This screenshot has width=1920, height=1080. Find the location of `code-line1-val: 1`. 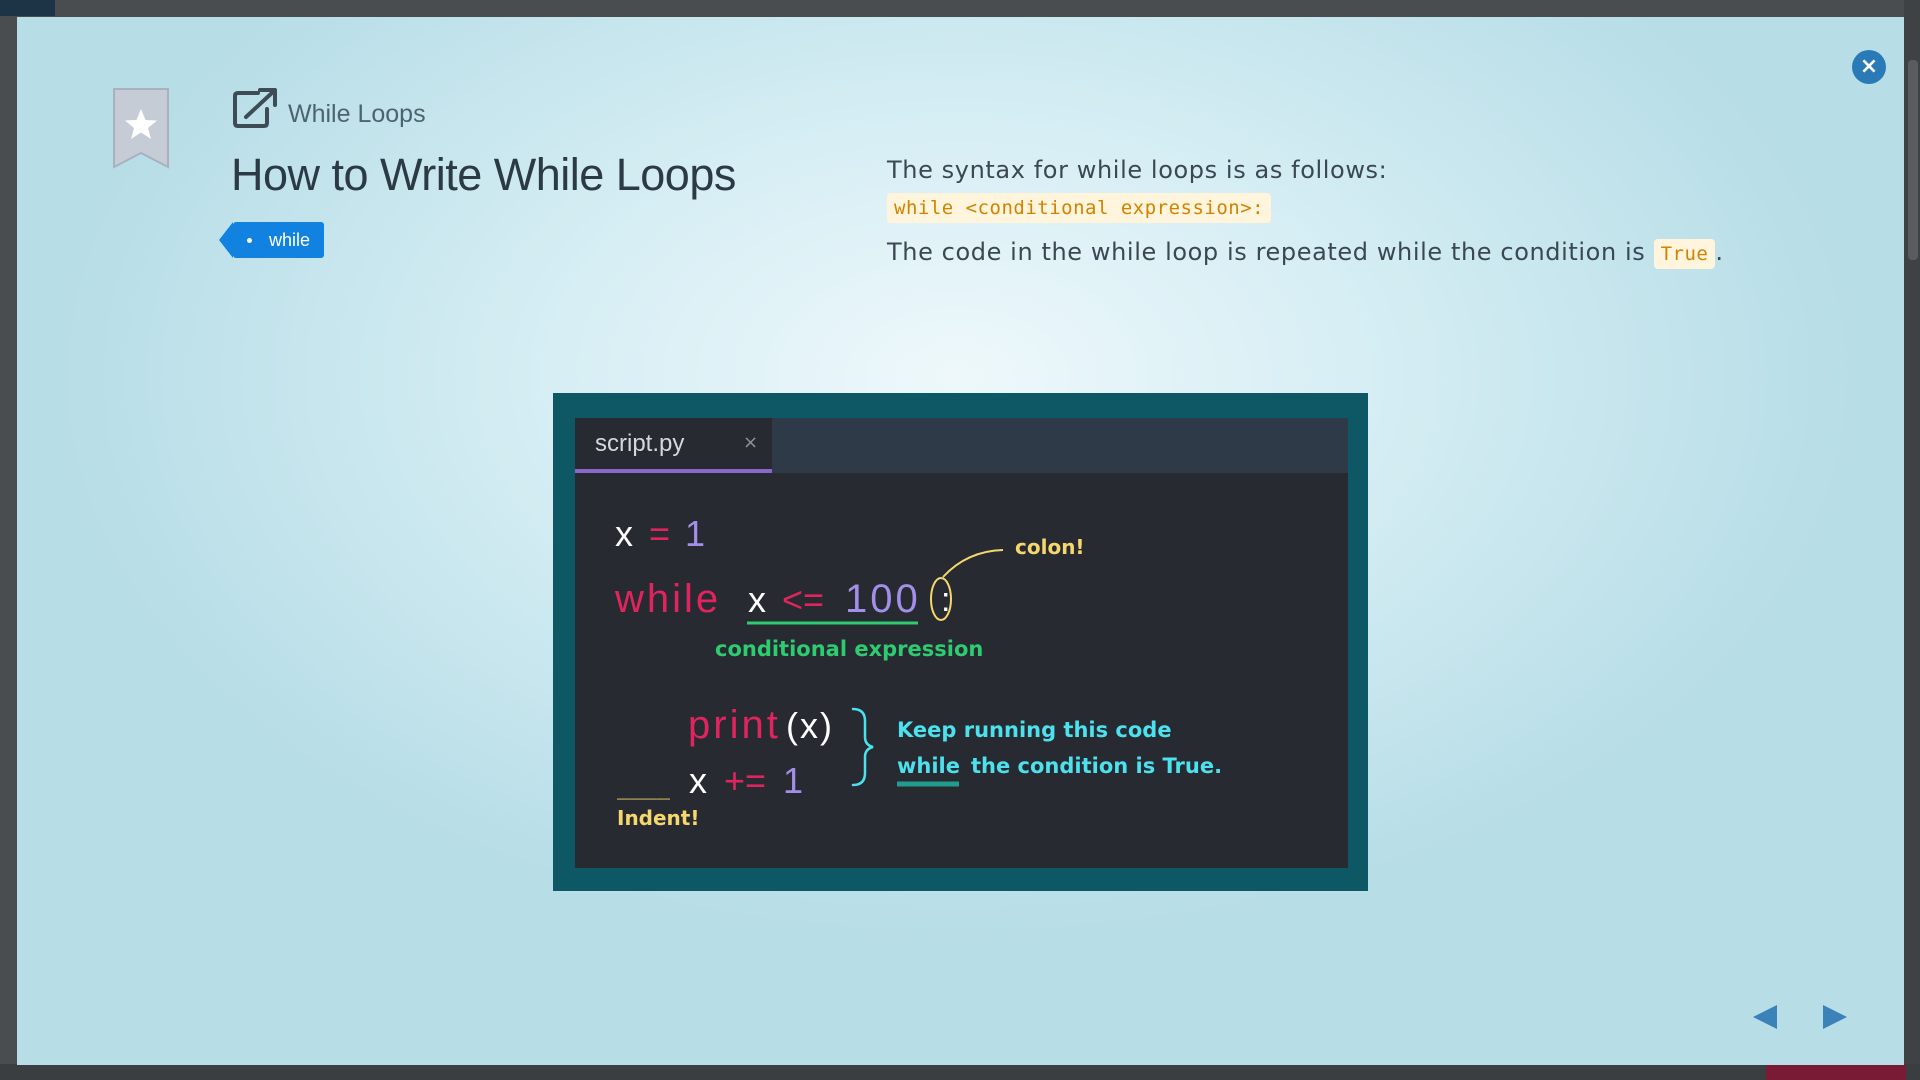

code-line1-val: 1 is located at coordinates (695, 533).